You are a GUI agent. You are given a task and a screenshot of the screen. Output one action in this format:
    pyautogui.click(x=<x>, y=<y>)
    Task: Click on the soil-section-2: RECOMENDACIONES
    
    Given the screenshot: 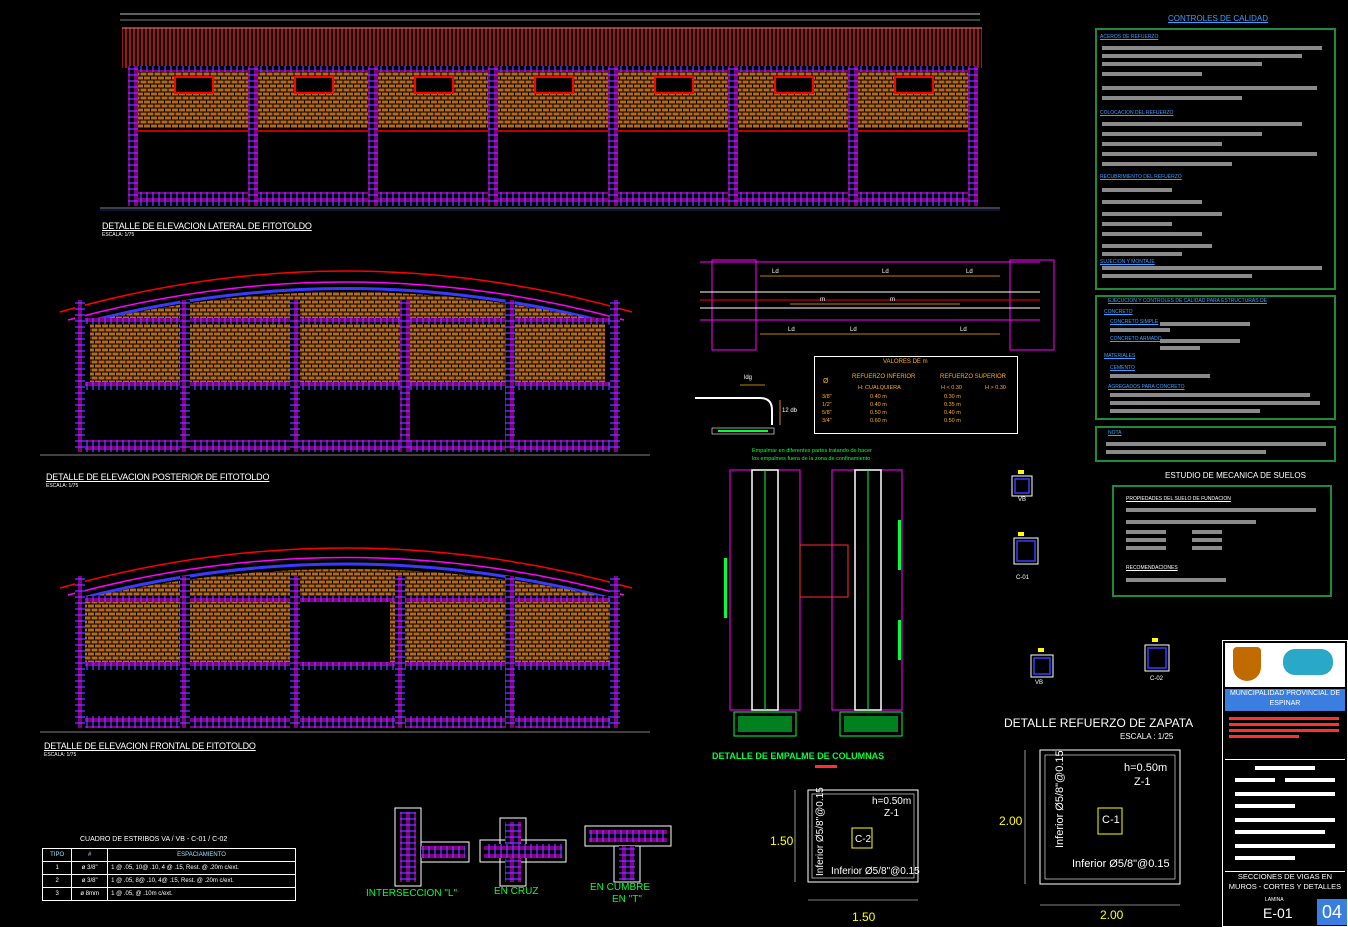 What is the action you would take?
    pyautogui.click(x=1152, y=568)
    